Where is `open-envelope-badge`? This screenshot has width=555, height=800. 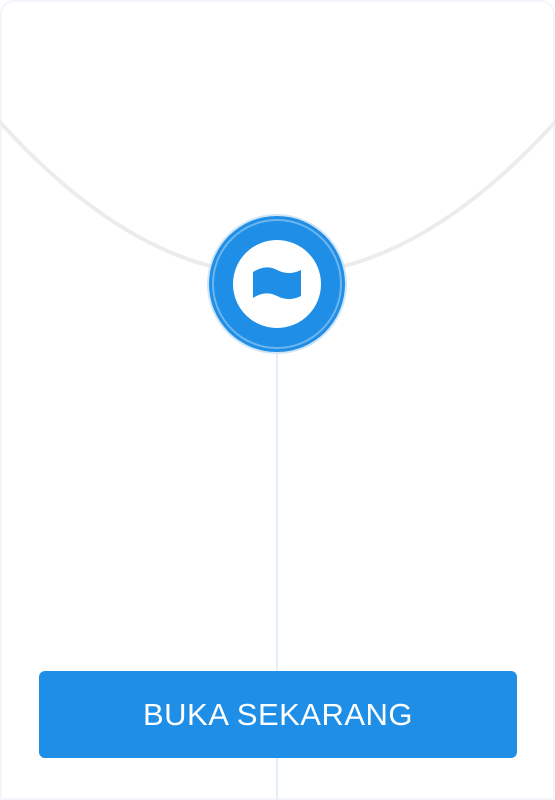 open-envelope-badge is located at coordinates (277, 284).